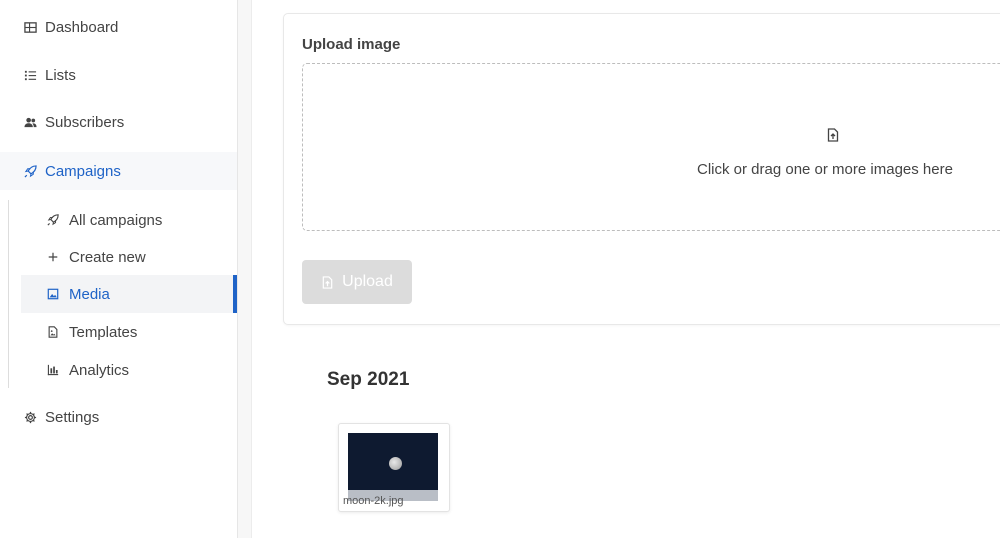 The width and height of the screenshot is (1000, 538). Describe the element at coordinates (85, 122) in the screenshot. I see `sidebar-item-label: Subscribers` at that location.